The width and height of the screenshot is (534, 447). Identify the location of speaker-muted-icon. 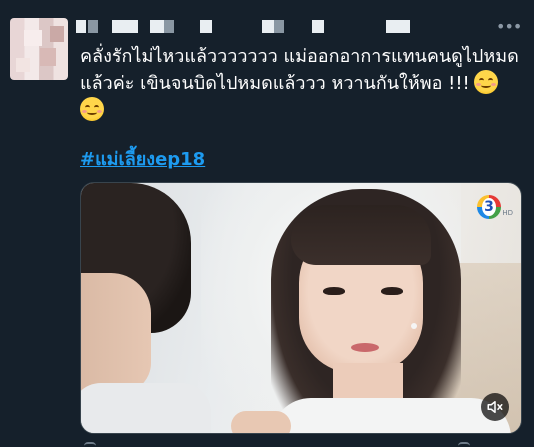
(495, 407).